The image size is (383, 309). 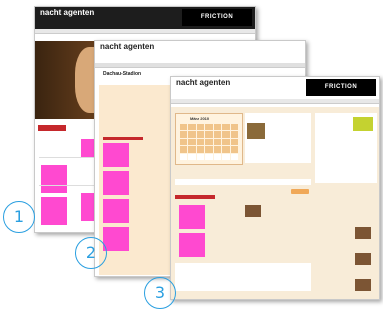 What do you see at coordinates (275, 88) in the screenshot?
I see `page-3-header: nacht agenten FRICTION` at bounding box center [275, 88].